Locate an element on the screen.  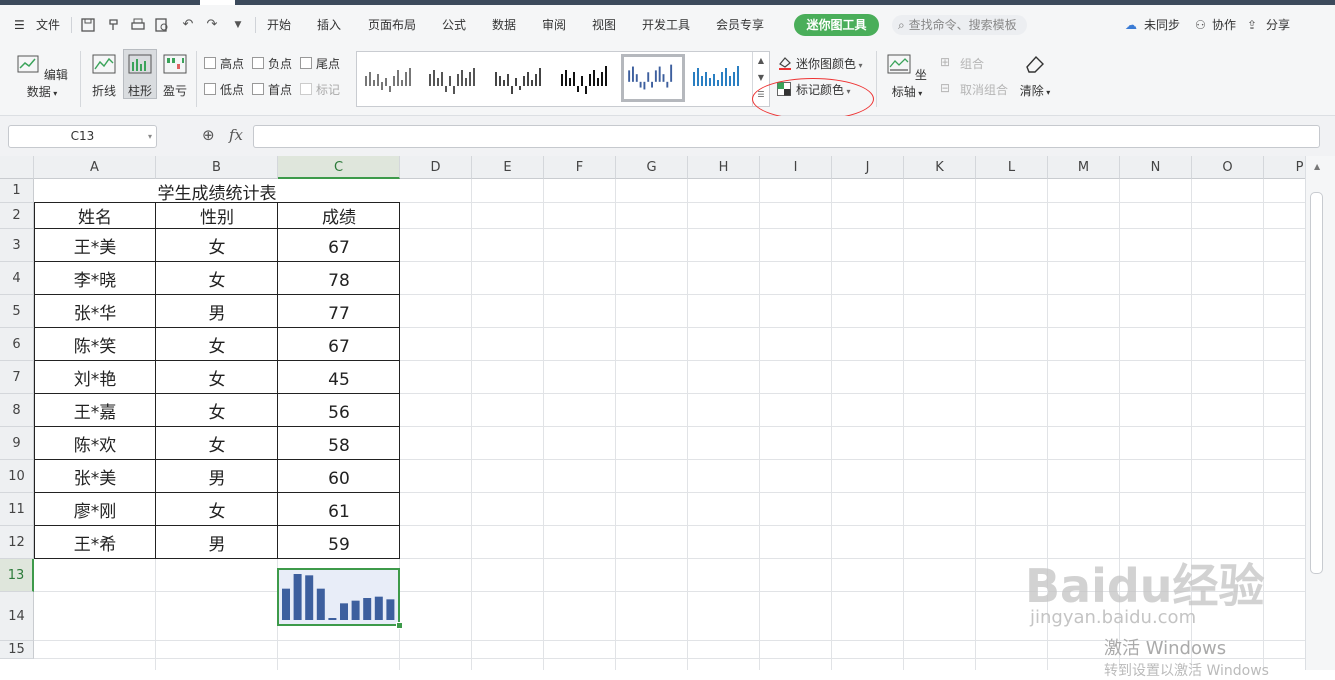
table-cell: 廖*刚 is located at coordinates (95, 509).